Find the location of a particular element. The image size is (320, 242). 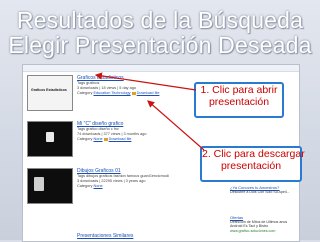

callout-download-line2: presentación is located at coordinates (251, 166).